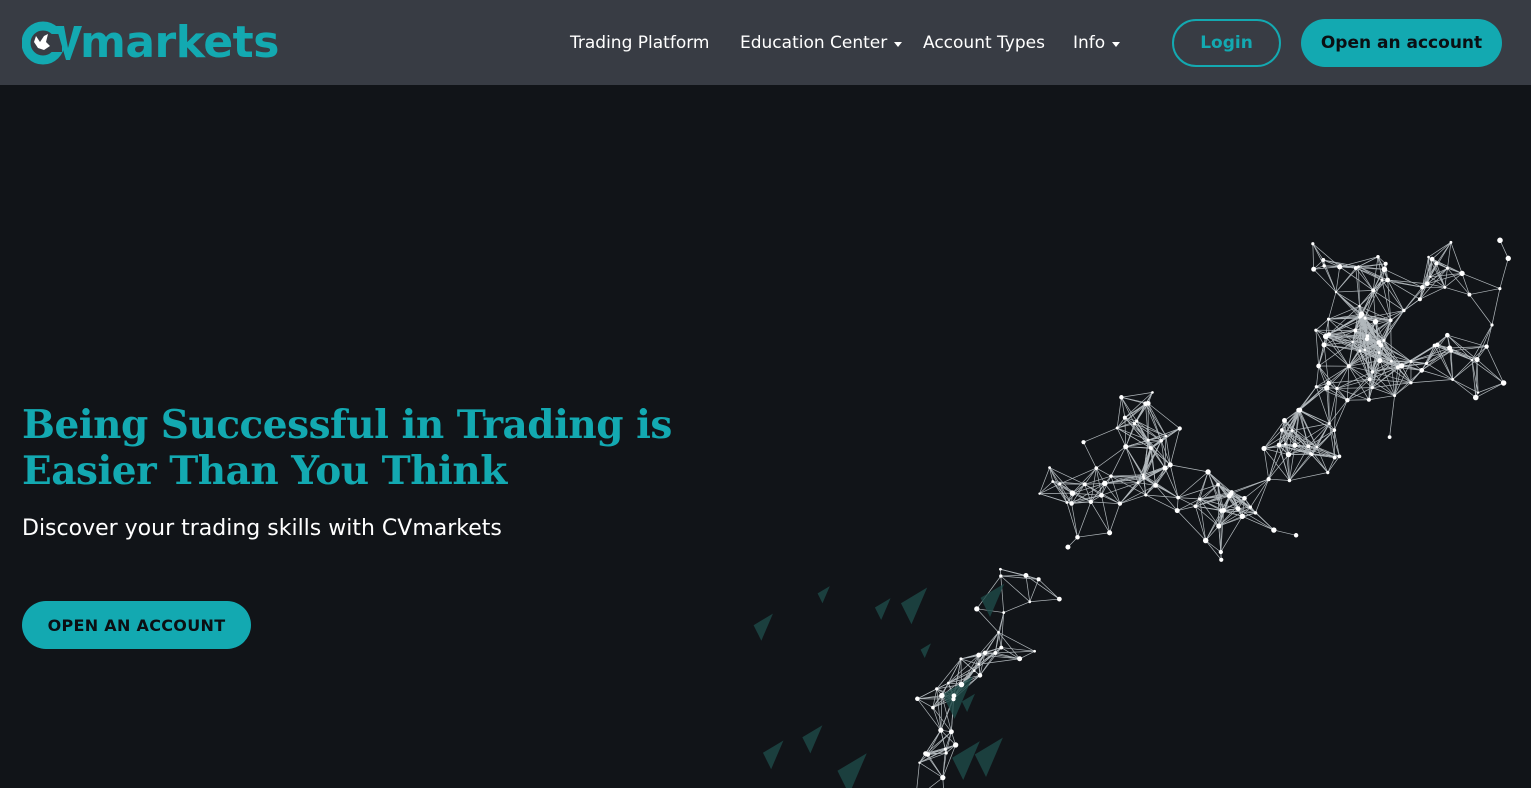 The image size is (1531, 788). What do you see at coordinates (1097, 43) in the screenshot?
I see `nav-item-info: Info` at bounding box center [1097, 43].